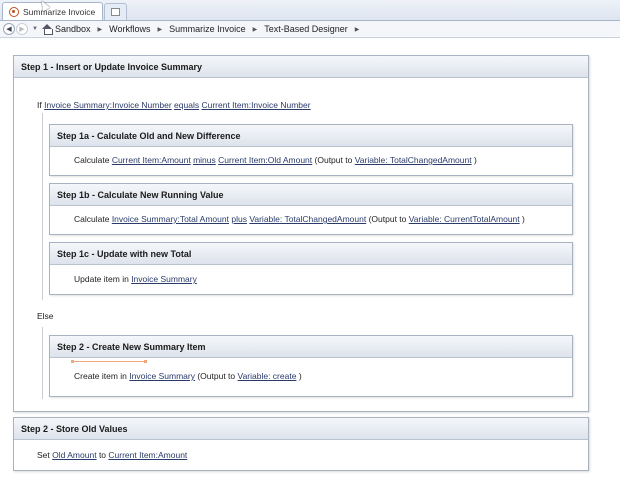  I want to click on condition-right-field: Current Item:Invoice Number, so click(255, 105).